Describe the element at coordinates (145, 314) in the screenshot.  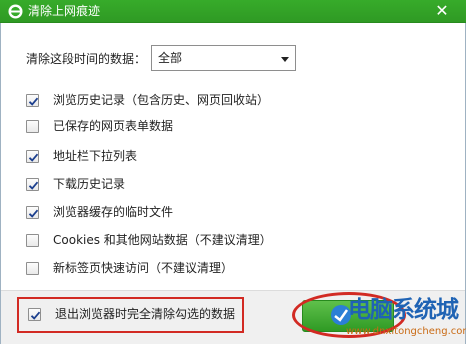
I see `exit-clear-label: 退出浏览器时完全清除勾选的数据` at that location.